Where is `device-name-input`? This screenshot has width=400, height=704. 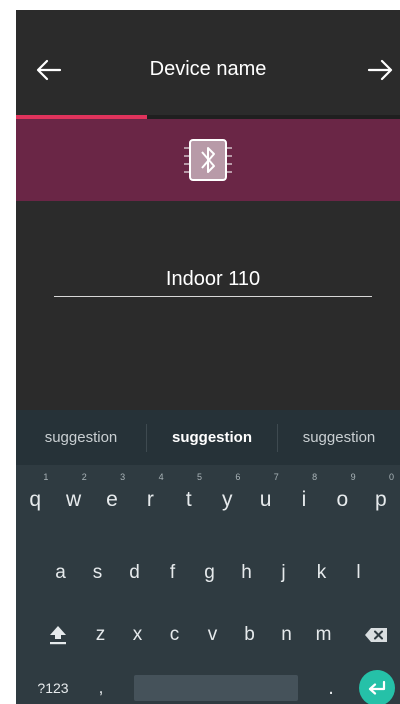 device-name-input is located at coordinates (213, 279).